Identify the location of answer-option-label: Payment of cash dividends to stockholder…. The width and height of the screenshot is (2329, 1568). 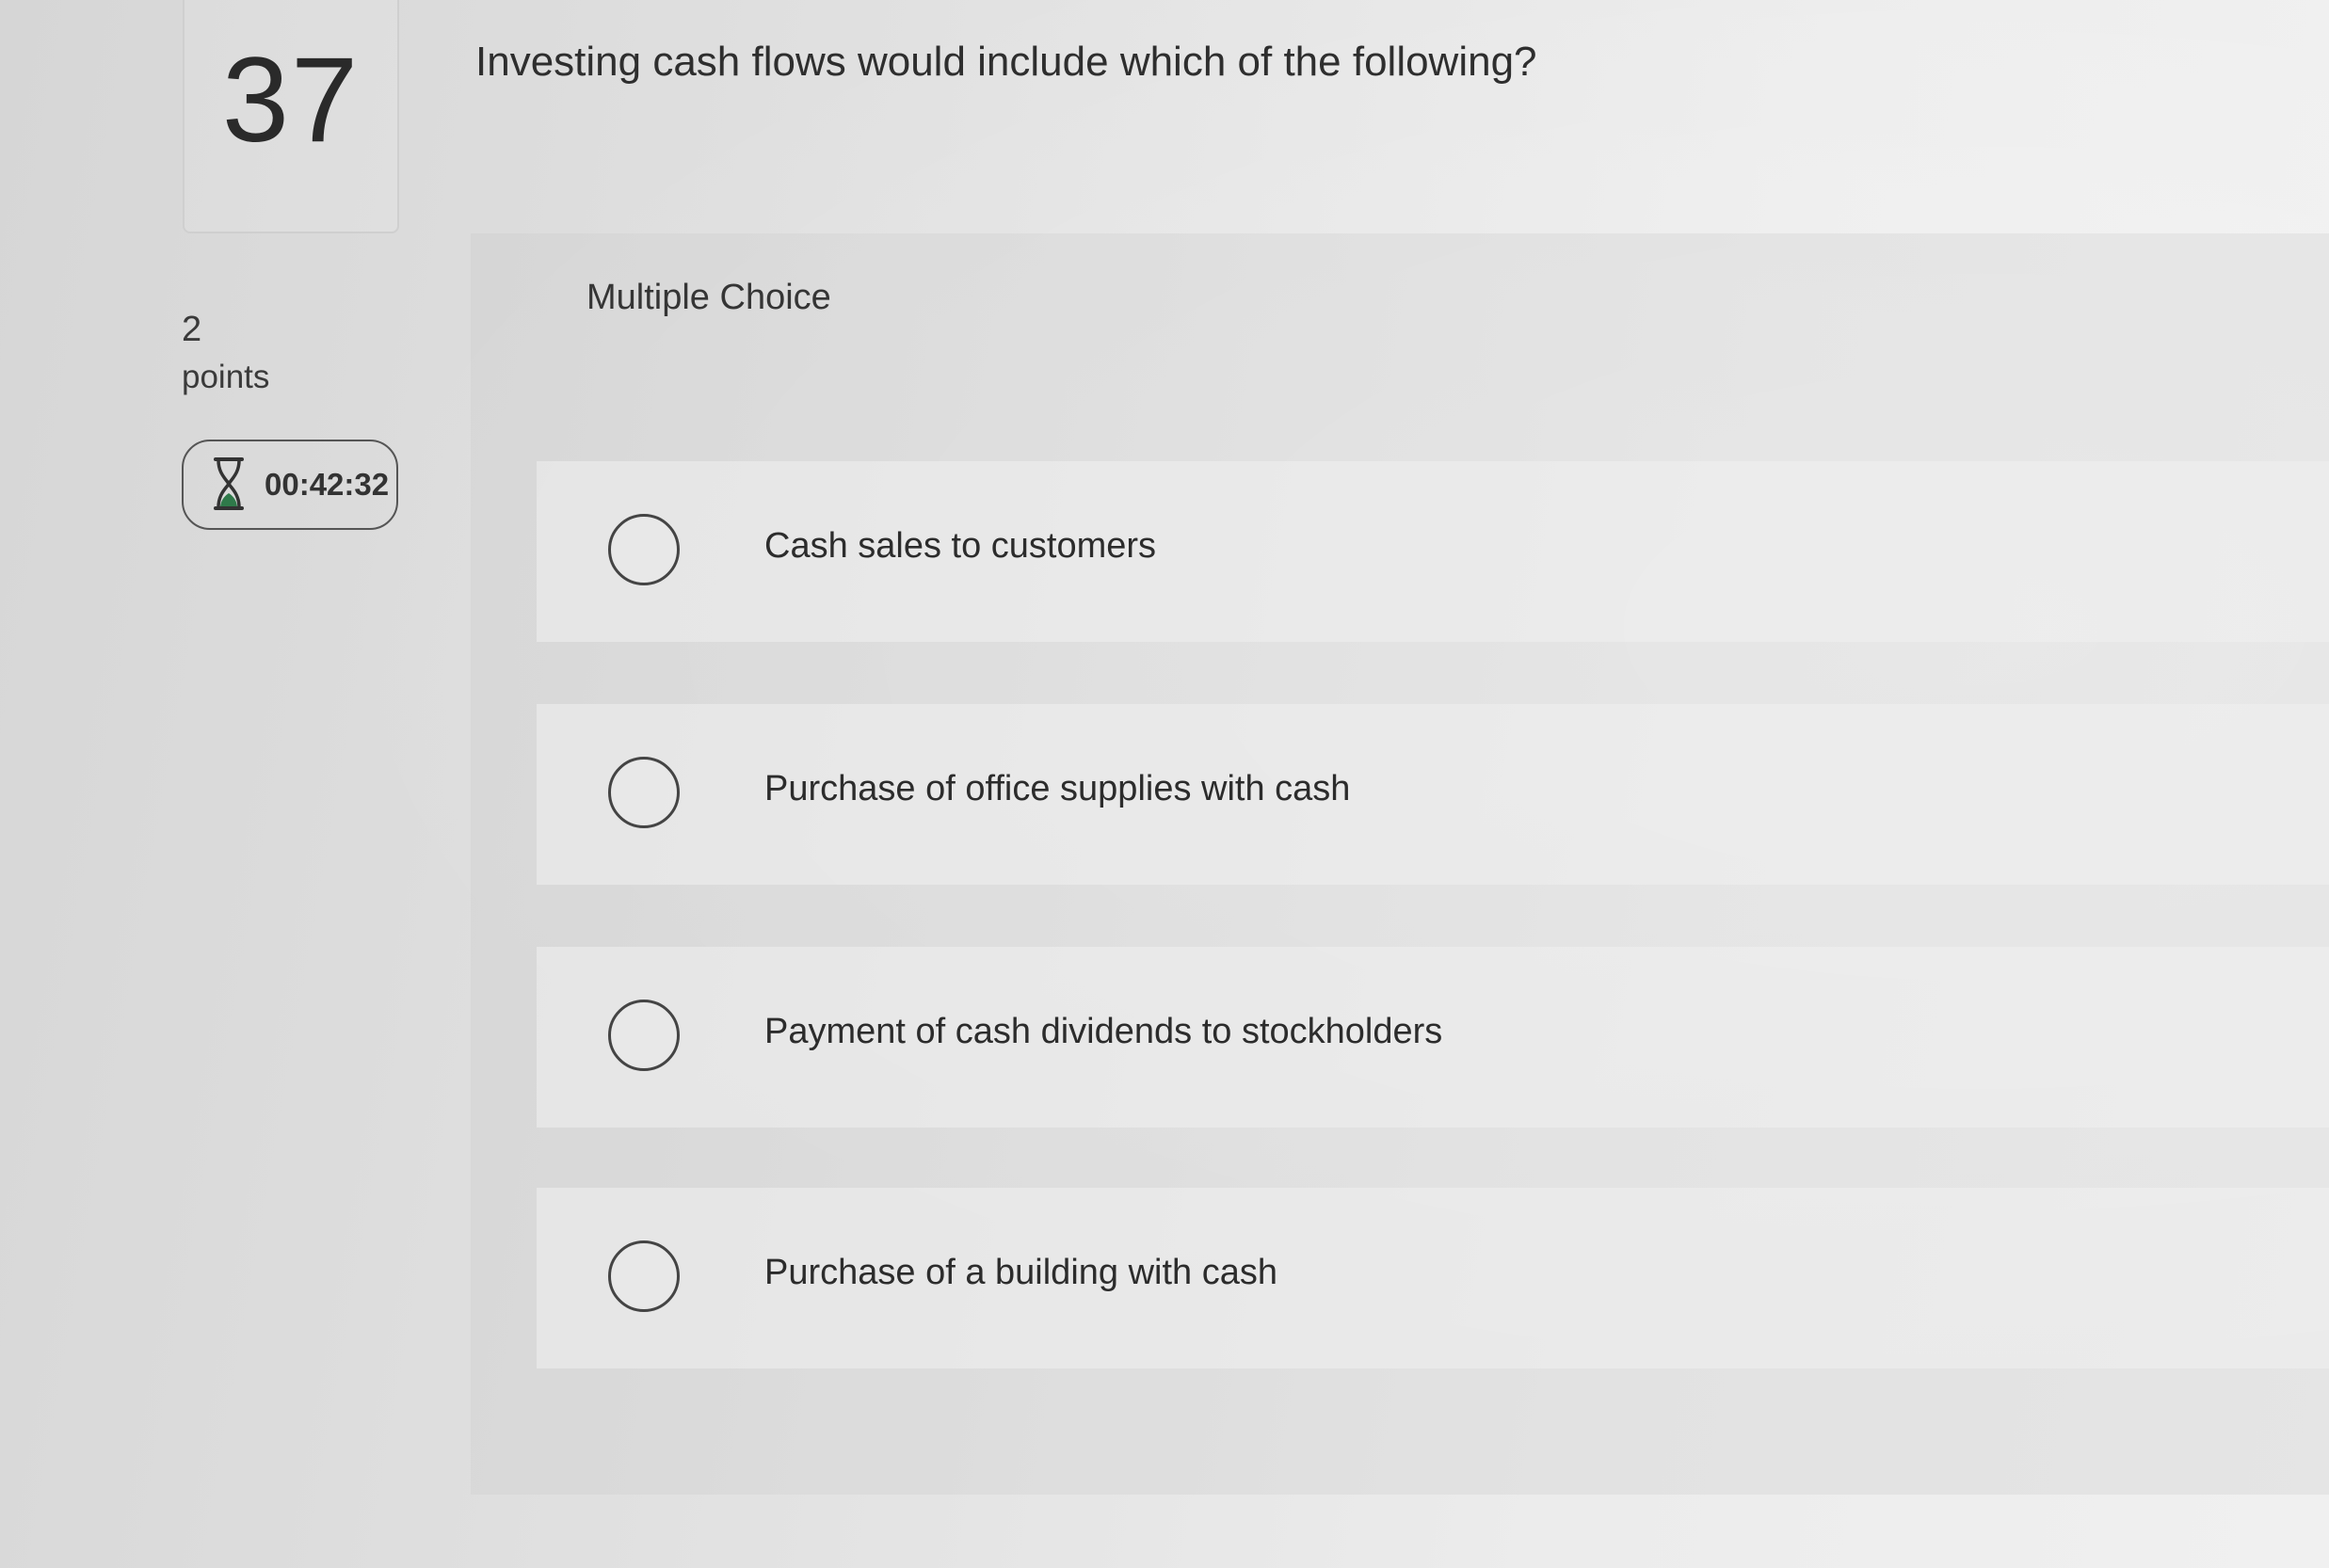
(1103, 1031).